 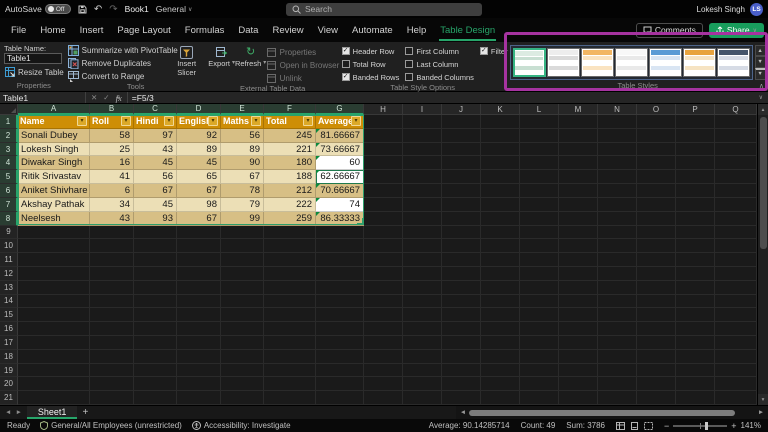 I want to click on ribbon-button-remove-duplicates: Remove Duplicates, so click(x=118, y=63).